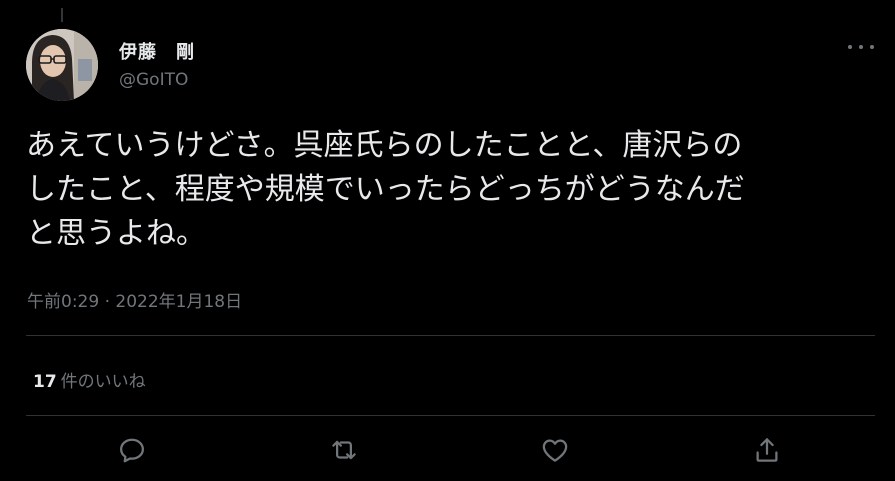 This screenshot has height=481, width=895. I want to click on tweet-timestamp: 午前0:29 · 2022年1月18日, so click(134, 299).